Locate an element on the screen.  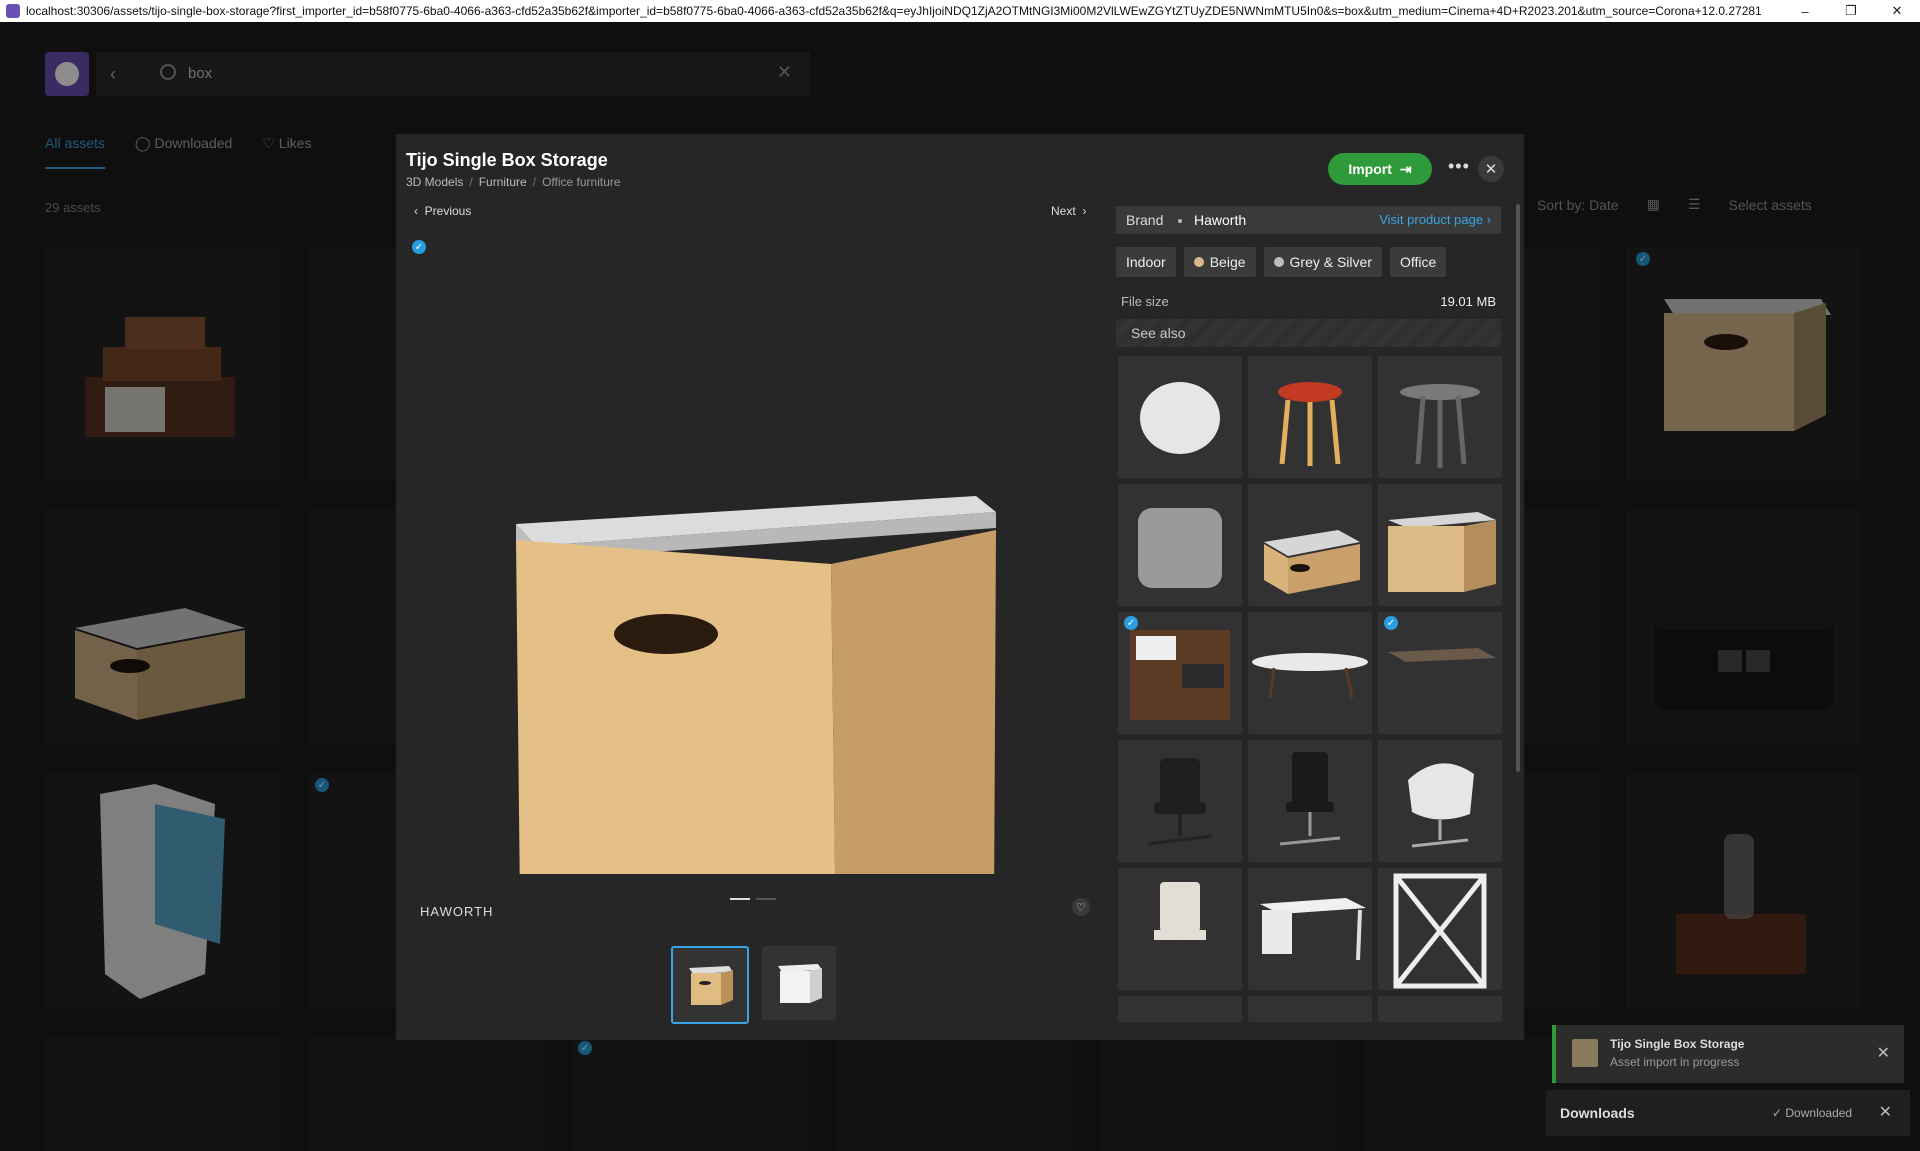
tag-label: Office is located at coordinates (1418, 262).